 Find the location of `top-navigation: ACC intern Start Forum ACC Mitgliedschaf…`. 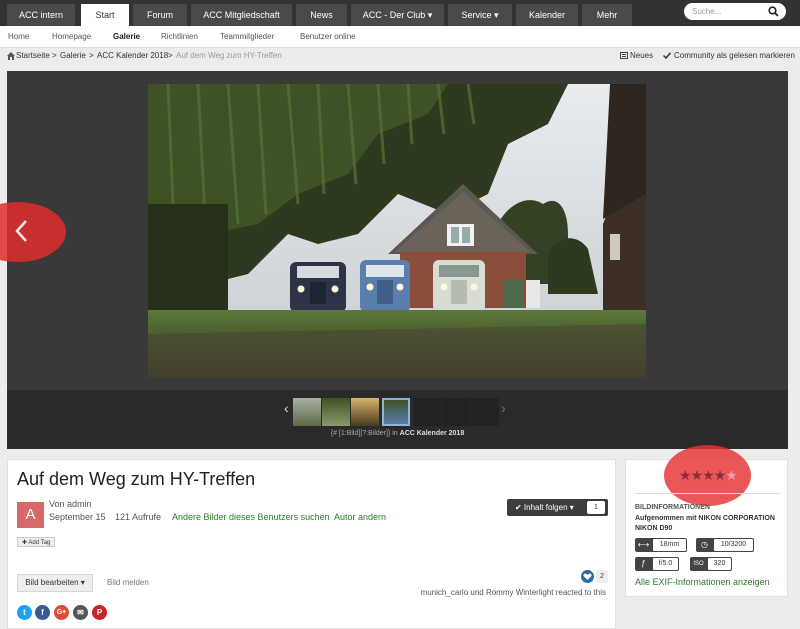

top-navigation: ACC intern Start Forum ACC Mitgliedschaf… is located at coordinates (400, 13).